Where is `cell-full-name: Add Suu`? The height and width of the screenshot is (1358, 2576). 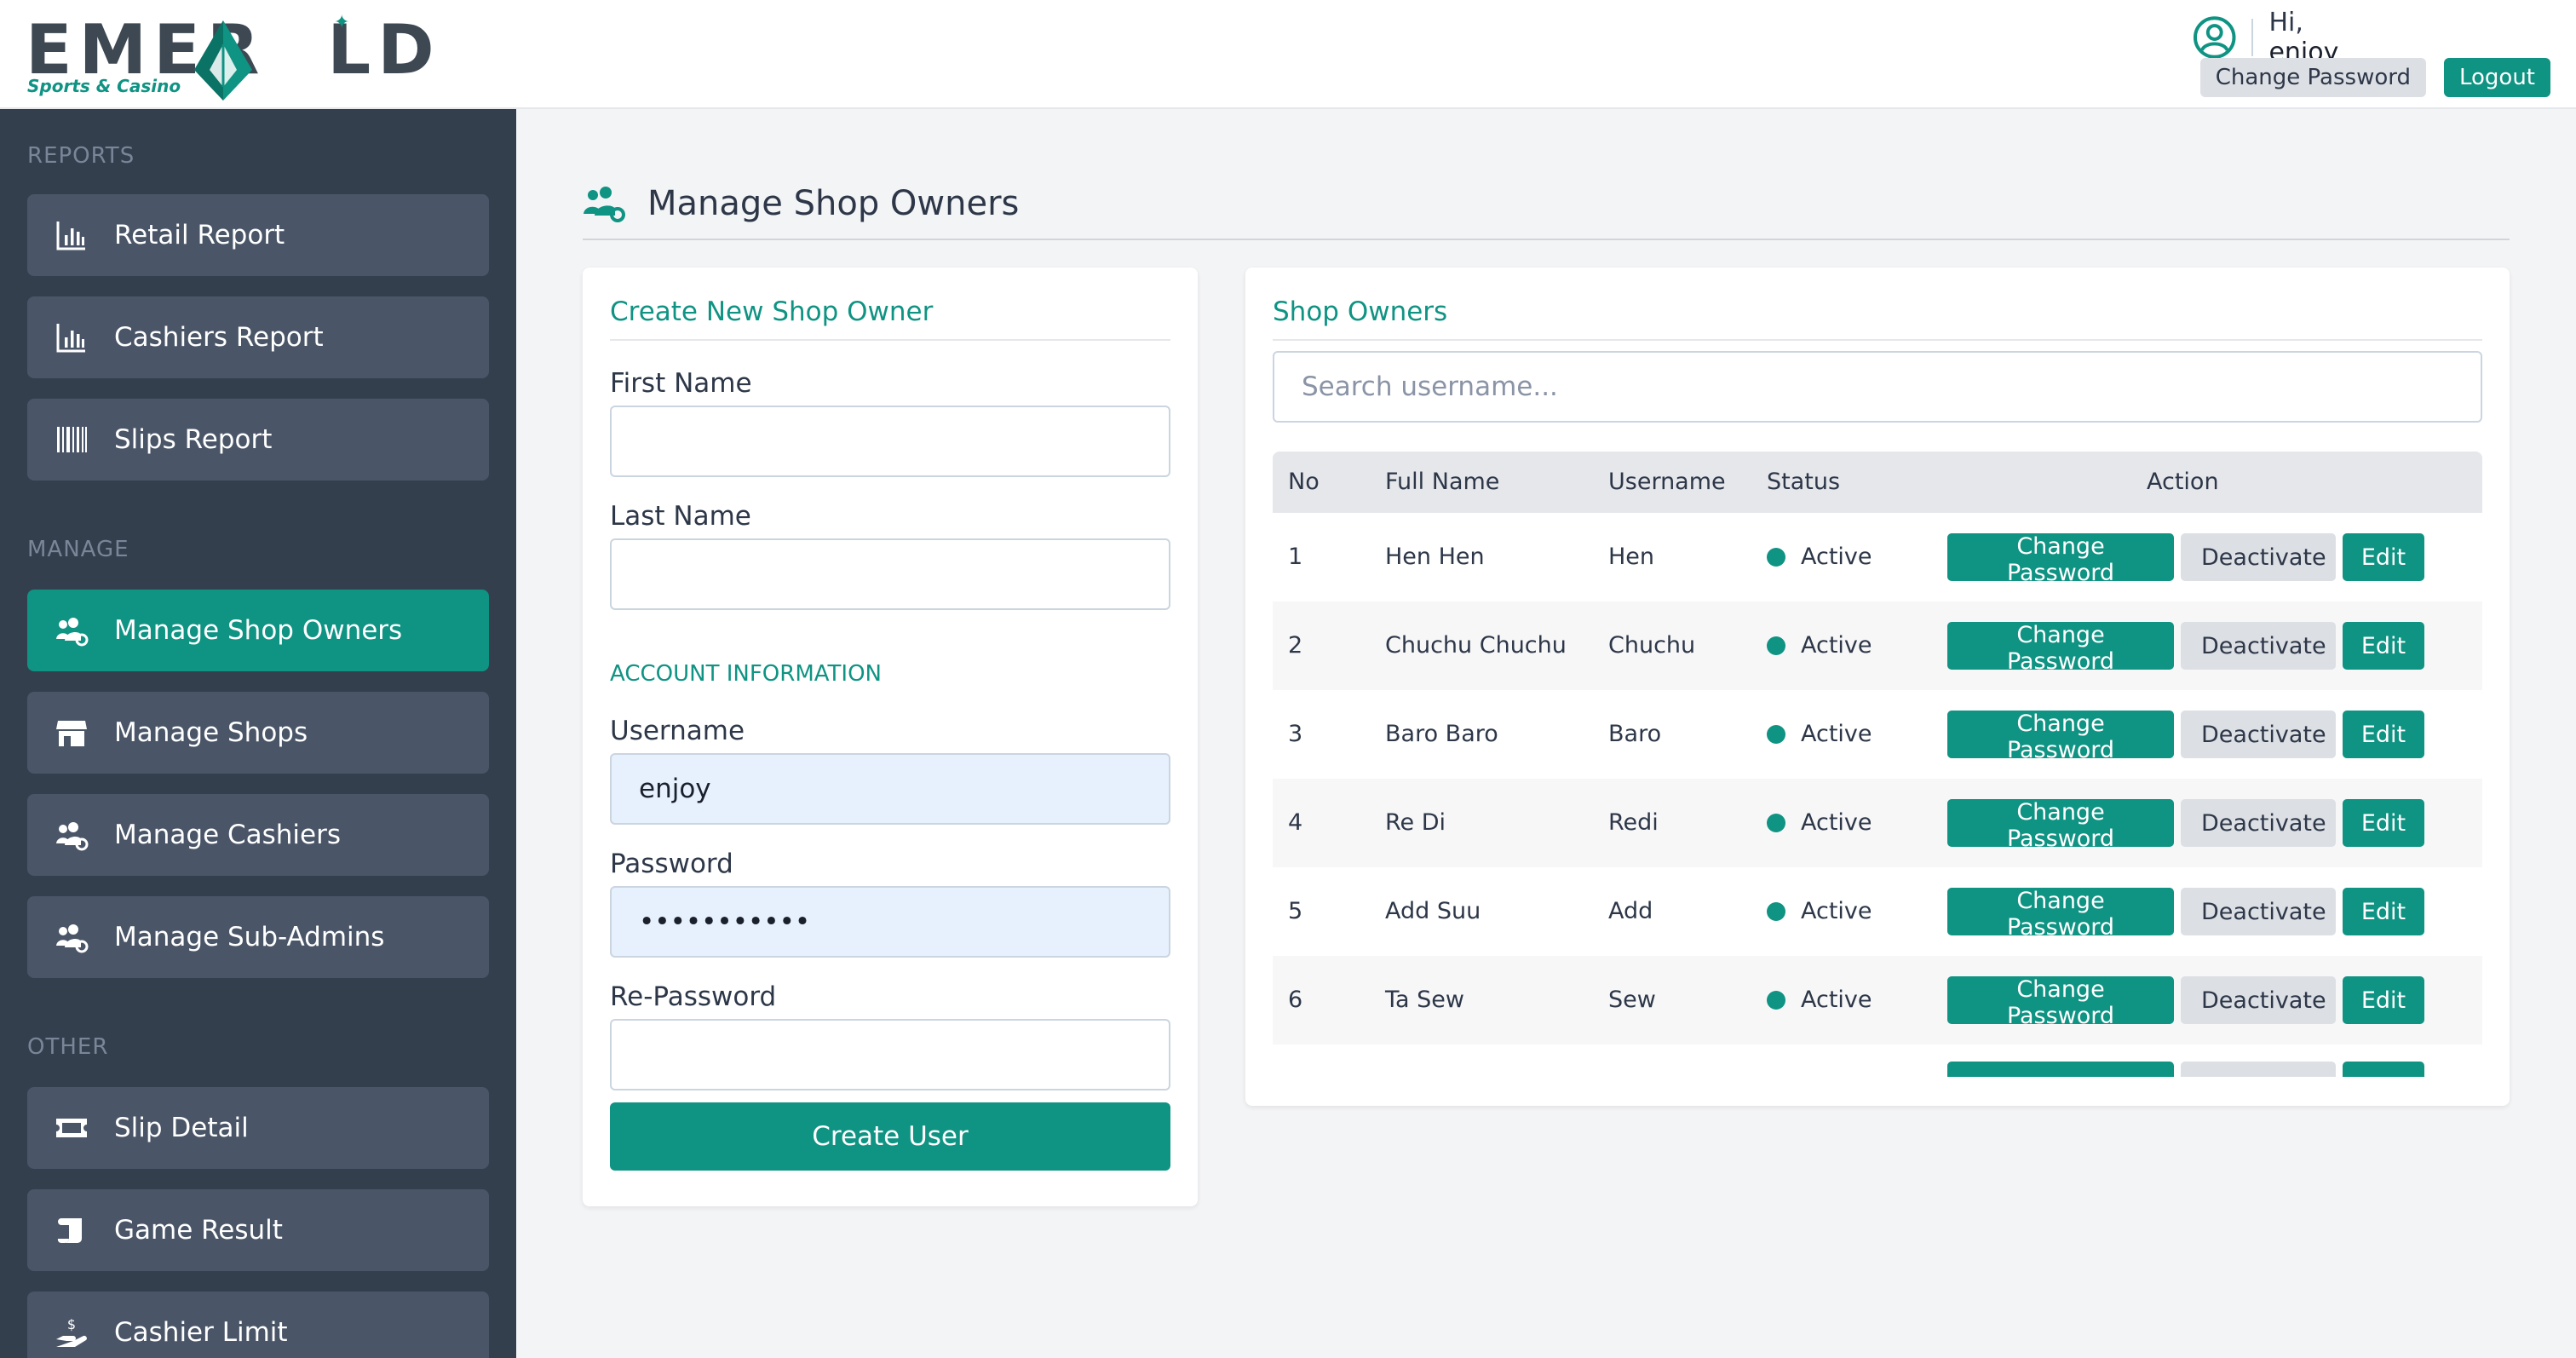
cell-full-name: Add Suu is located at coordinates (1433, 911).